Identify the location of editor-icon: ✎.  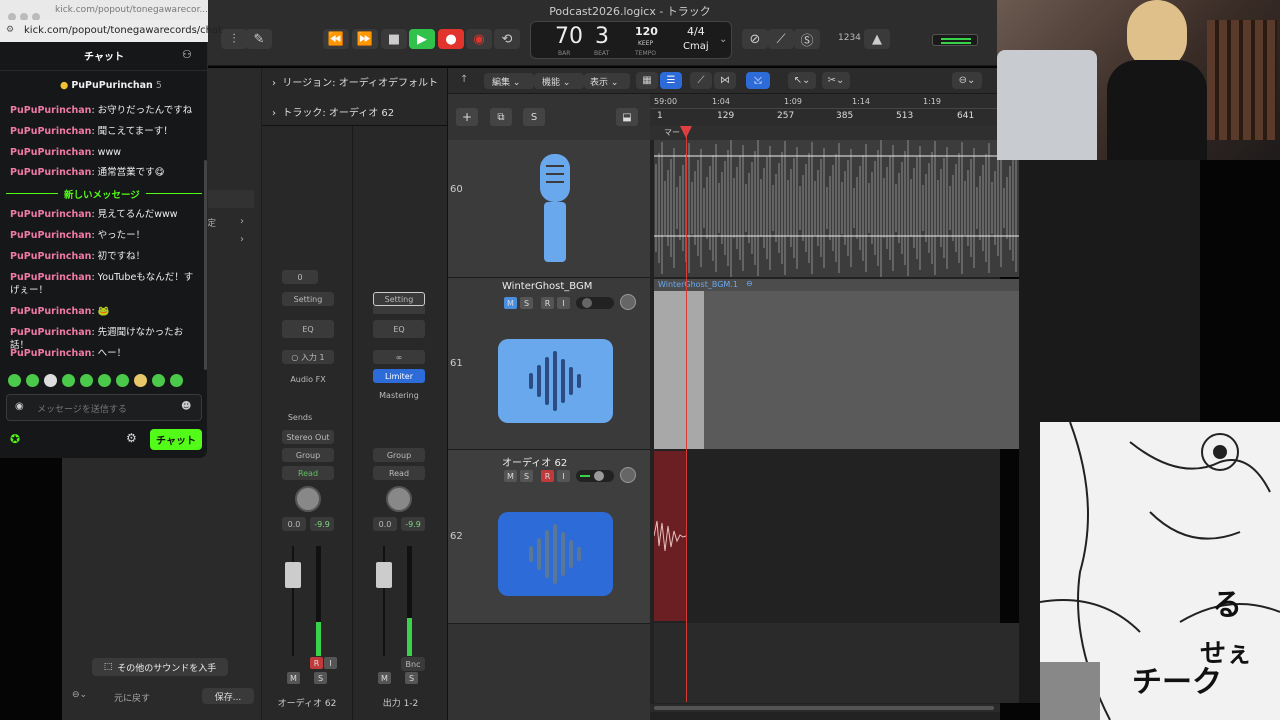
(259, 39).